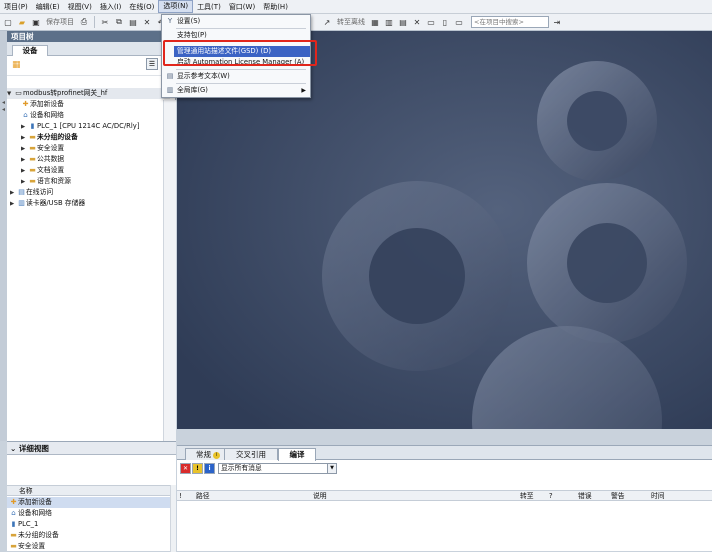 Image resolution: width=712 pixels, height=552 pixels. I want to click on error-filter-icon: ✕, so click(185, 468).